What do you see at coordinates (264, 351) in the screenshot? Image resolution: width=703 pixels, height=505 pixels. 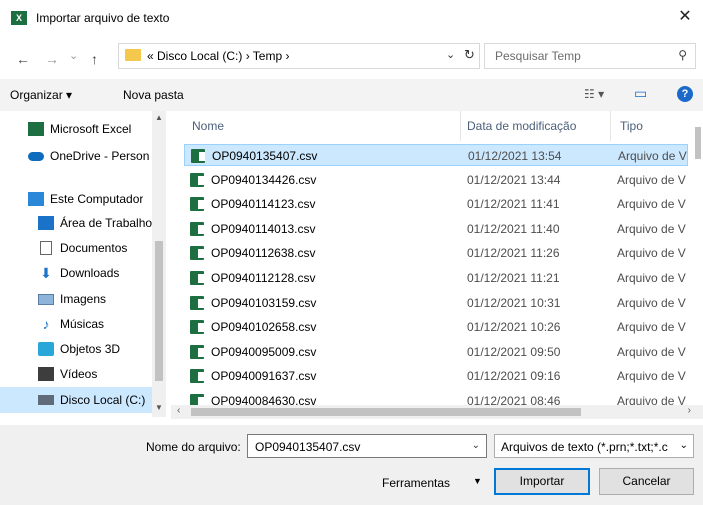 I see `file-name: OP0940095009.csv` at bounding box center [264, 351].